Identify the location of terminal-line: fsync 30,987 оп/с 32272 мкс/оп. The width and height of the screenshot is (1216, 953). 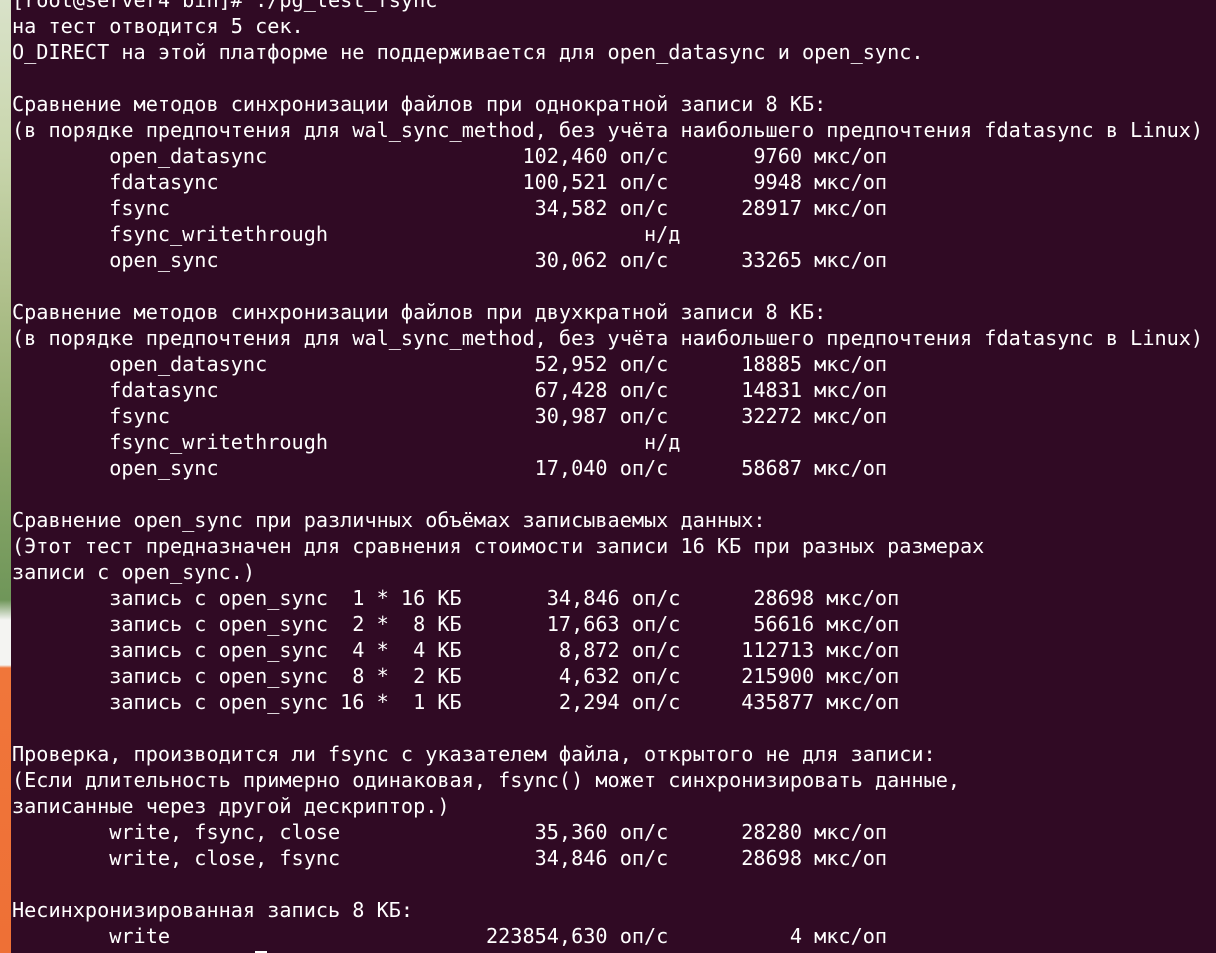
(450, 416).